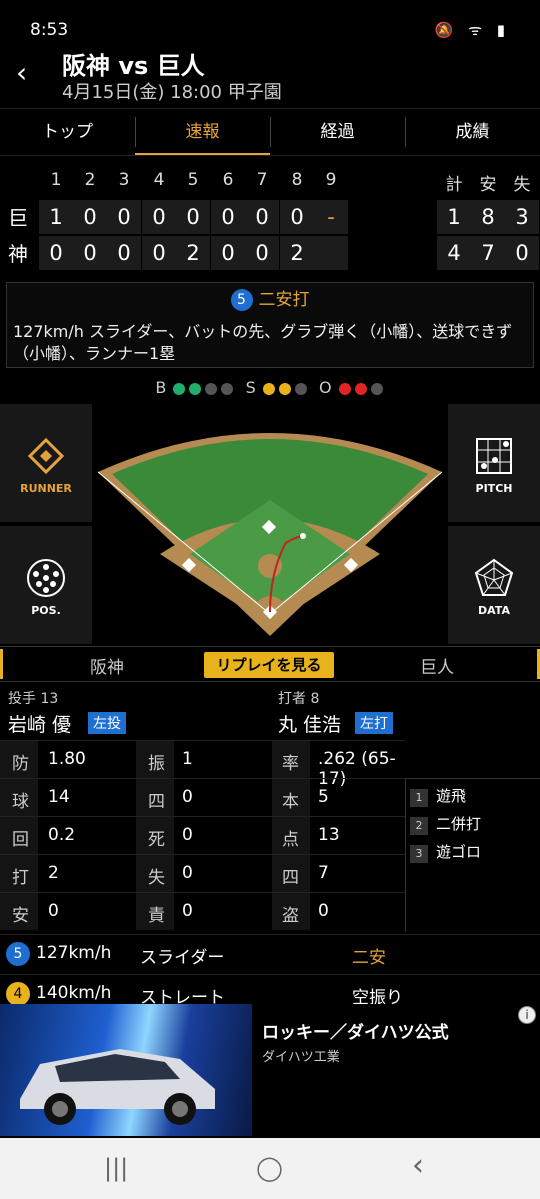 The height and width of the screenshot is (1199, 540). I want to click on stat-key: 率, so click(290, 764).